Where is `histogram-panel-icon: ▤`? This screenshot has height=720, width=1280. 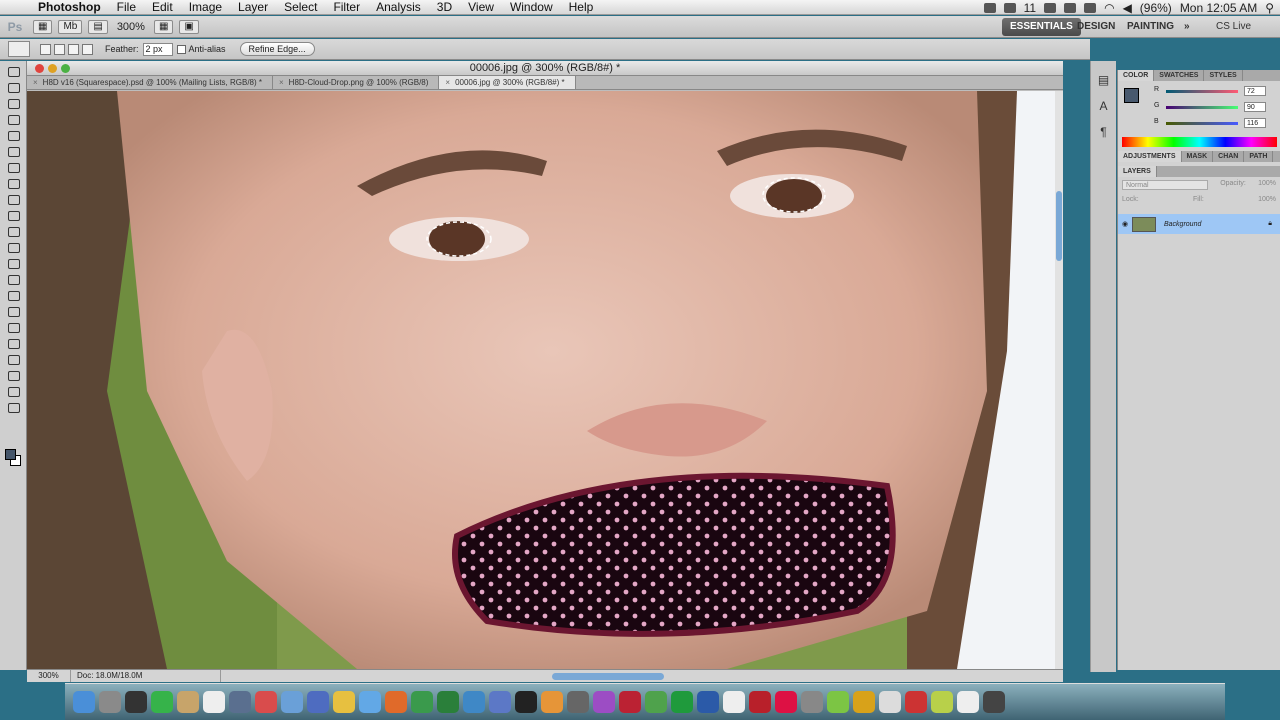
histogram-panel-icon: ▤ is located at coordinates (1104, 80).